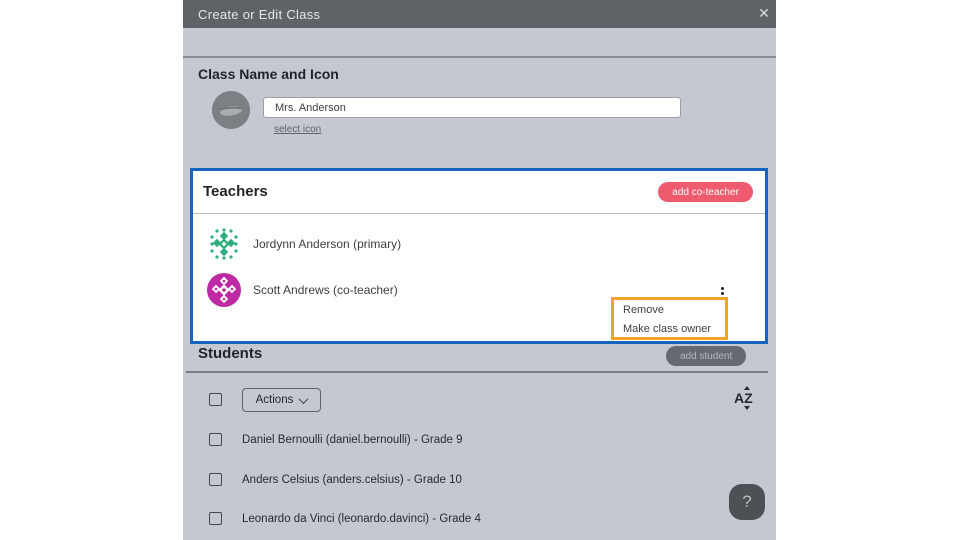 The width and height of the screenshot is (960, 540). Describe the element at coordinates (667, 329) in the screenshot. I see `menu-item-make-class-owner: Make class owner` at that location.